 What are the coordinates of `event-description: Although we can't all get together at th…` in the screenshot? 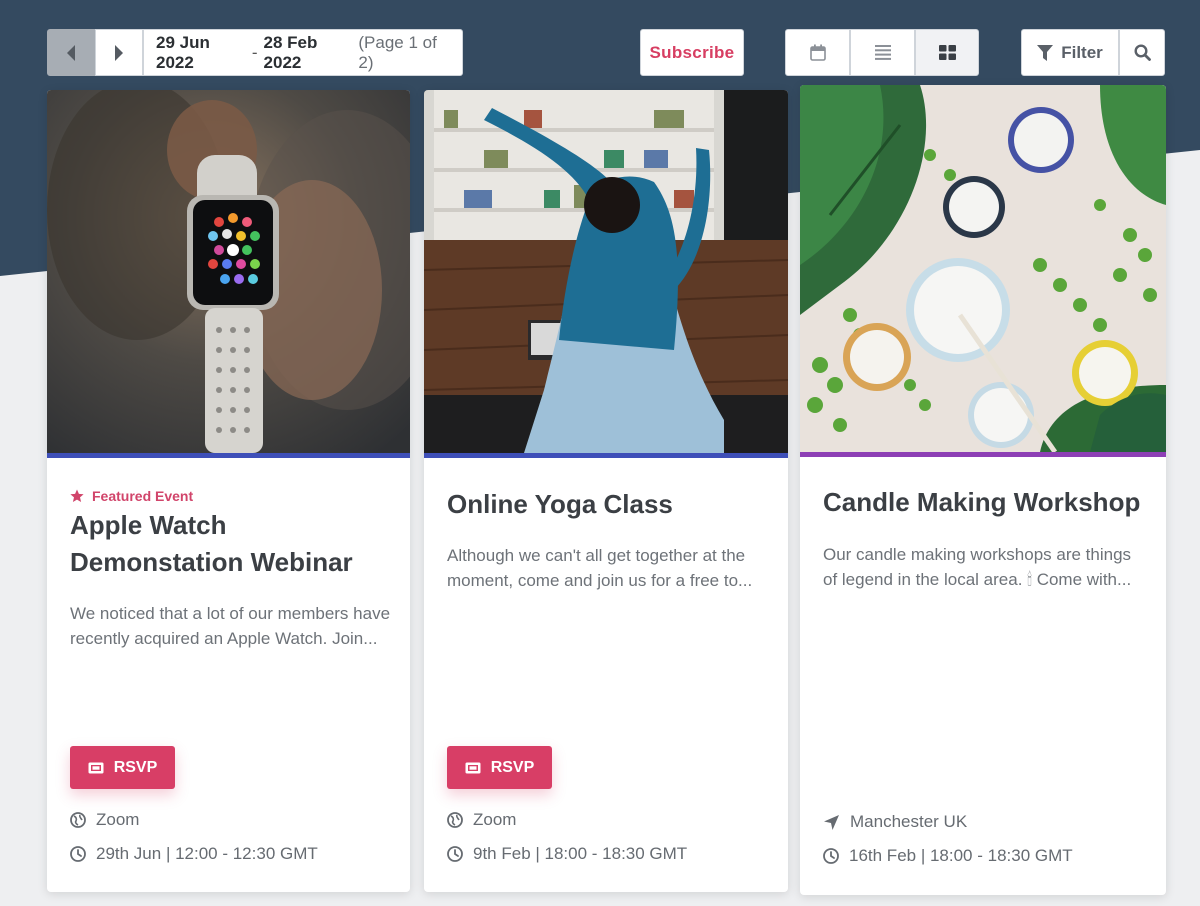 It's located at (600, 568).